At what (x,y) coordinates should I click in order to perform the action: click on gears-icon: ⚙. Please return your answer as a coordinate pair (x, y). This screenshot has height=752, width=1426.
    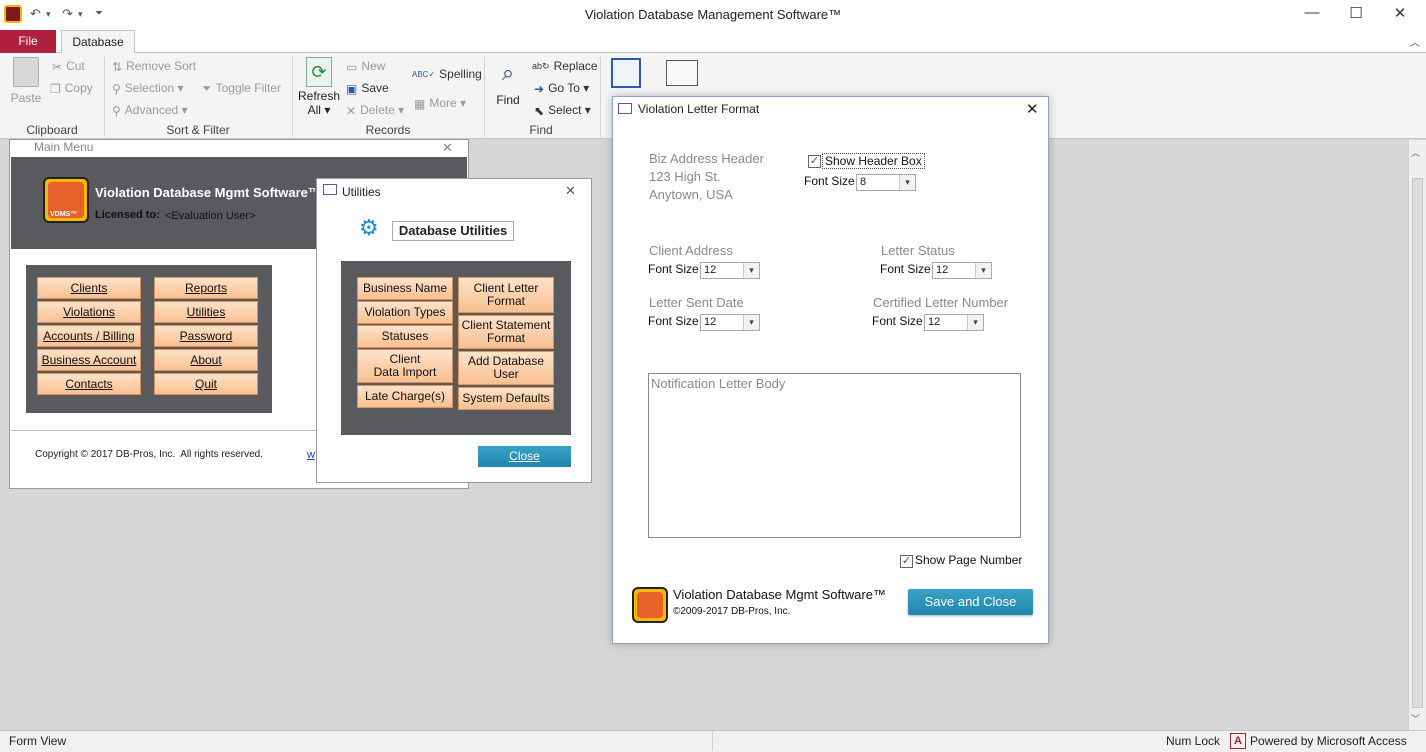
    Looking at the image, I should click on (369, 227).